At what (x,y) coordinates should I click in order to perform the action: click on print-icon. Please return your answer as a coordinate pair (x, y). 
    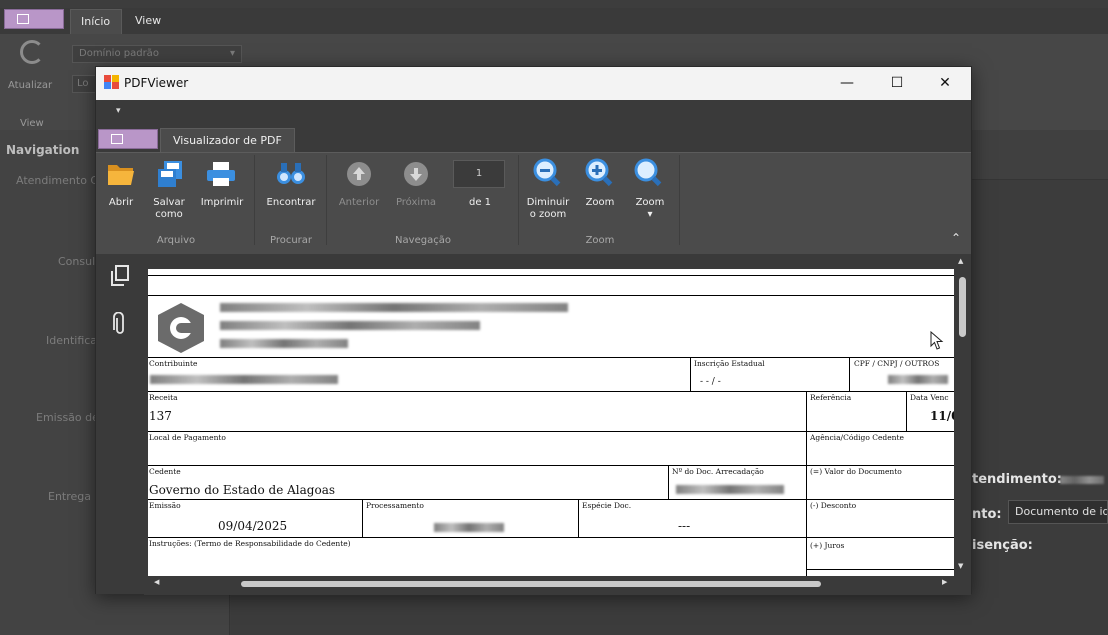
    Looking at the image, I should click on (221, 174).